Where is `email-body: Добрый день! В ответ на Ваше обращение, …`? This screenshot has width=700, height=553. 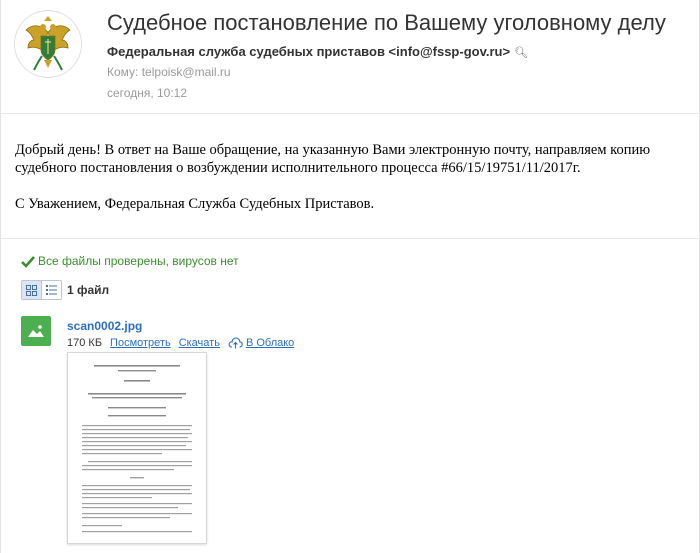 email-body: Добрый день! В ответ на Ваше обращение, … is located at coordinates (355, 177).